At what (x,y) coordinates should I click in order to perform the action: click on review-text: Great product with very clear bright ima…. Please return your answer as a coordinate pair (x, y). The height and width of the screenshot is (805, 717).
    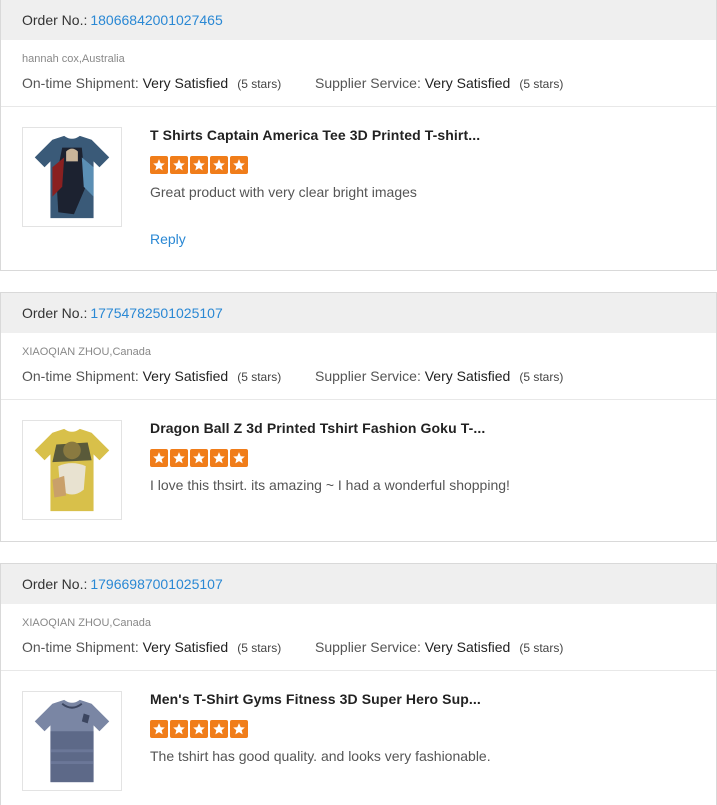
    Looking at the image, I should click on (283, 192).